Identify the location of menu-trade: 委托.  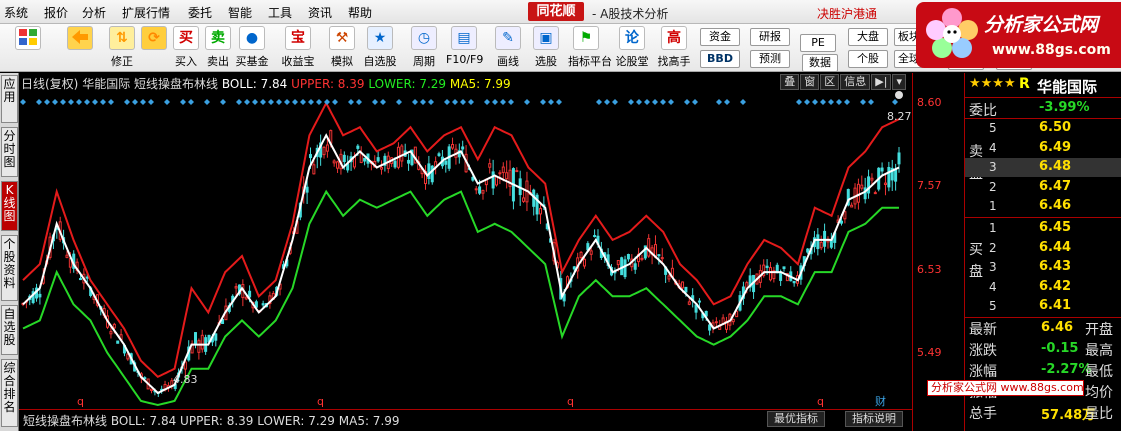
(200, 12).